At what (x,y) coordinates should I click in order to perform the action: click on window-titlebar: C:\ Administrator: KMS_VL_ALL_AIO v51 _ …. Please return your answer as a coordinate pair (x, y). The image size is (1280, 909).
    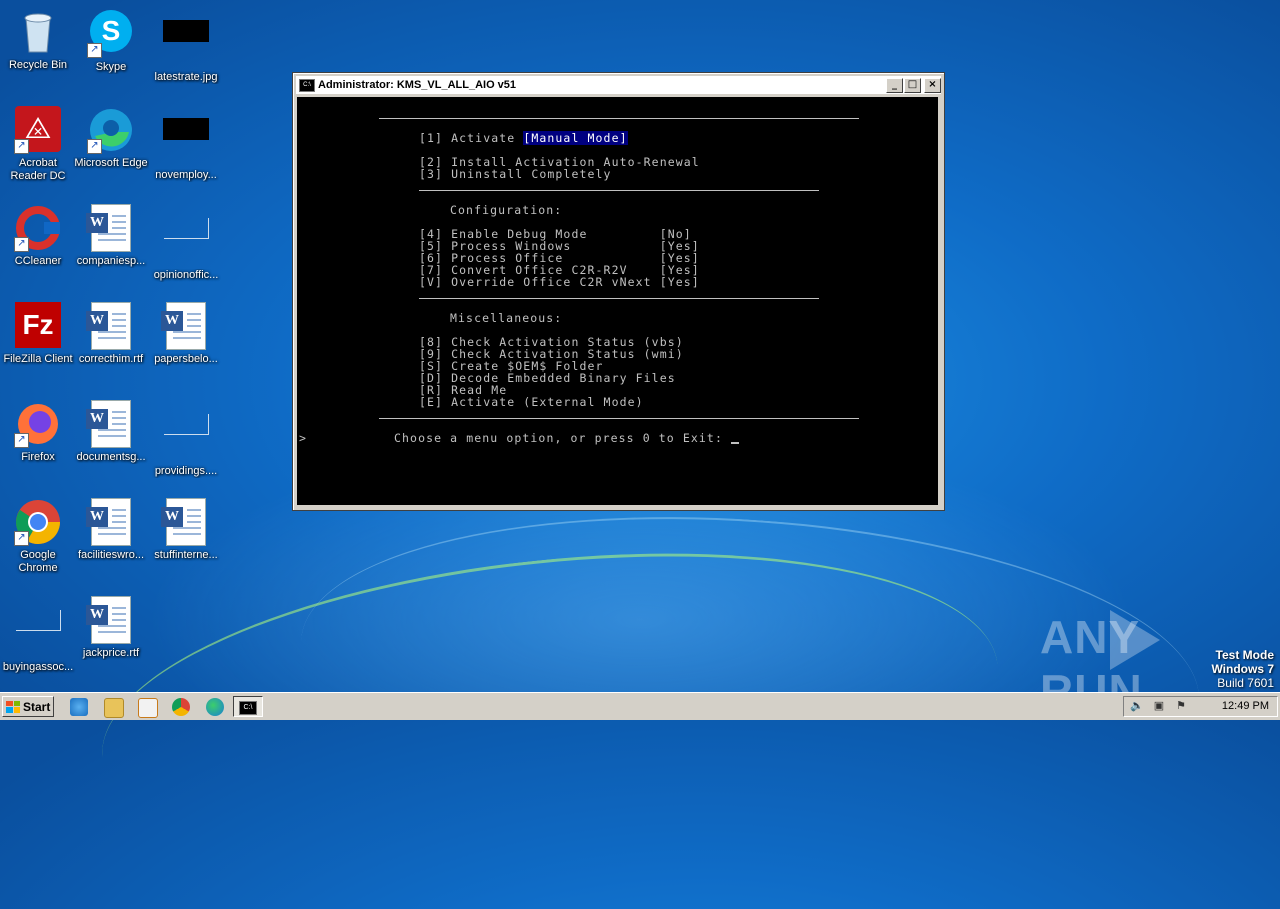
    Looking at the image, I should click on (618, 85).